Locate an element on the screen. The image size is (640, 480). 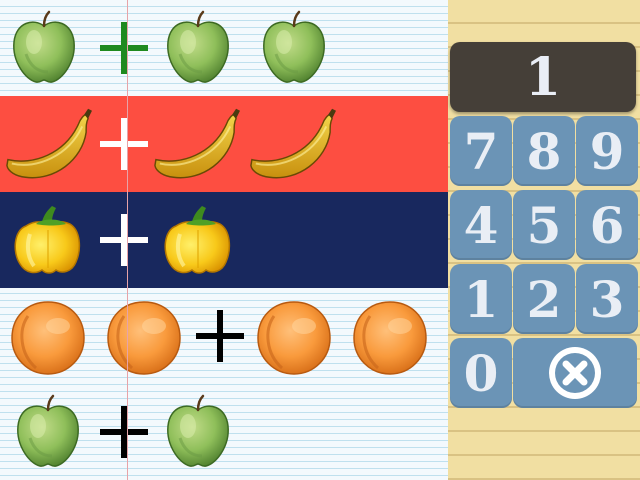
key-9: 9 is located at coordinates (607, 151).